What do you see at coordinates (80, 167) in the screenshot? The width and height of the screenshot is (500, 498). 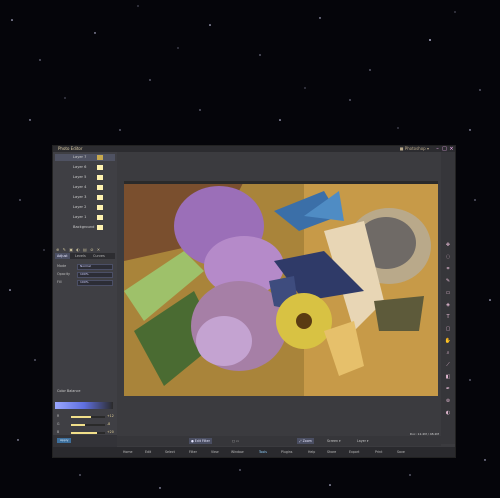 I see `layer-name: Layer 6` at bounding box center [80, 167].